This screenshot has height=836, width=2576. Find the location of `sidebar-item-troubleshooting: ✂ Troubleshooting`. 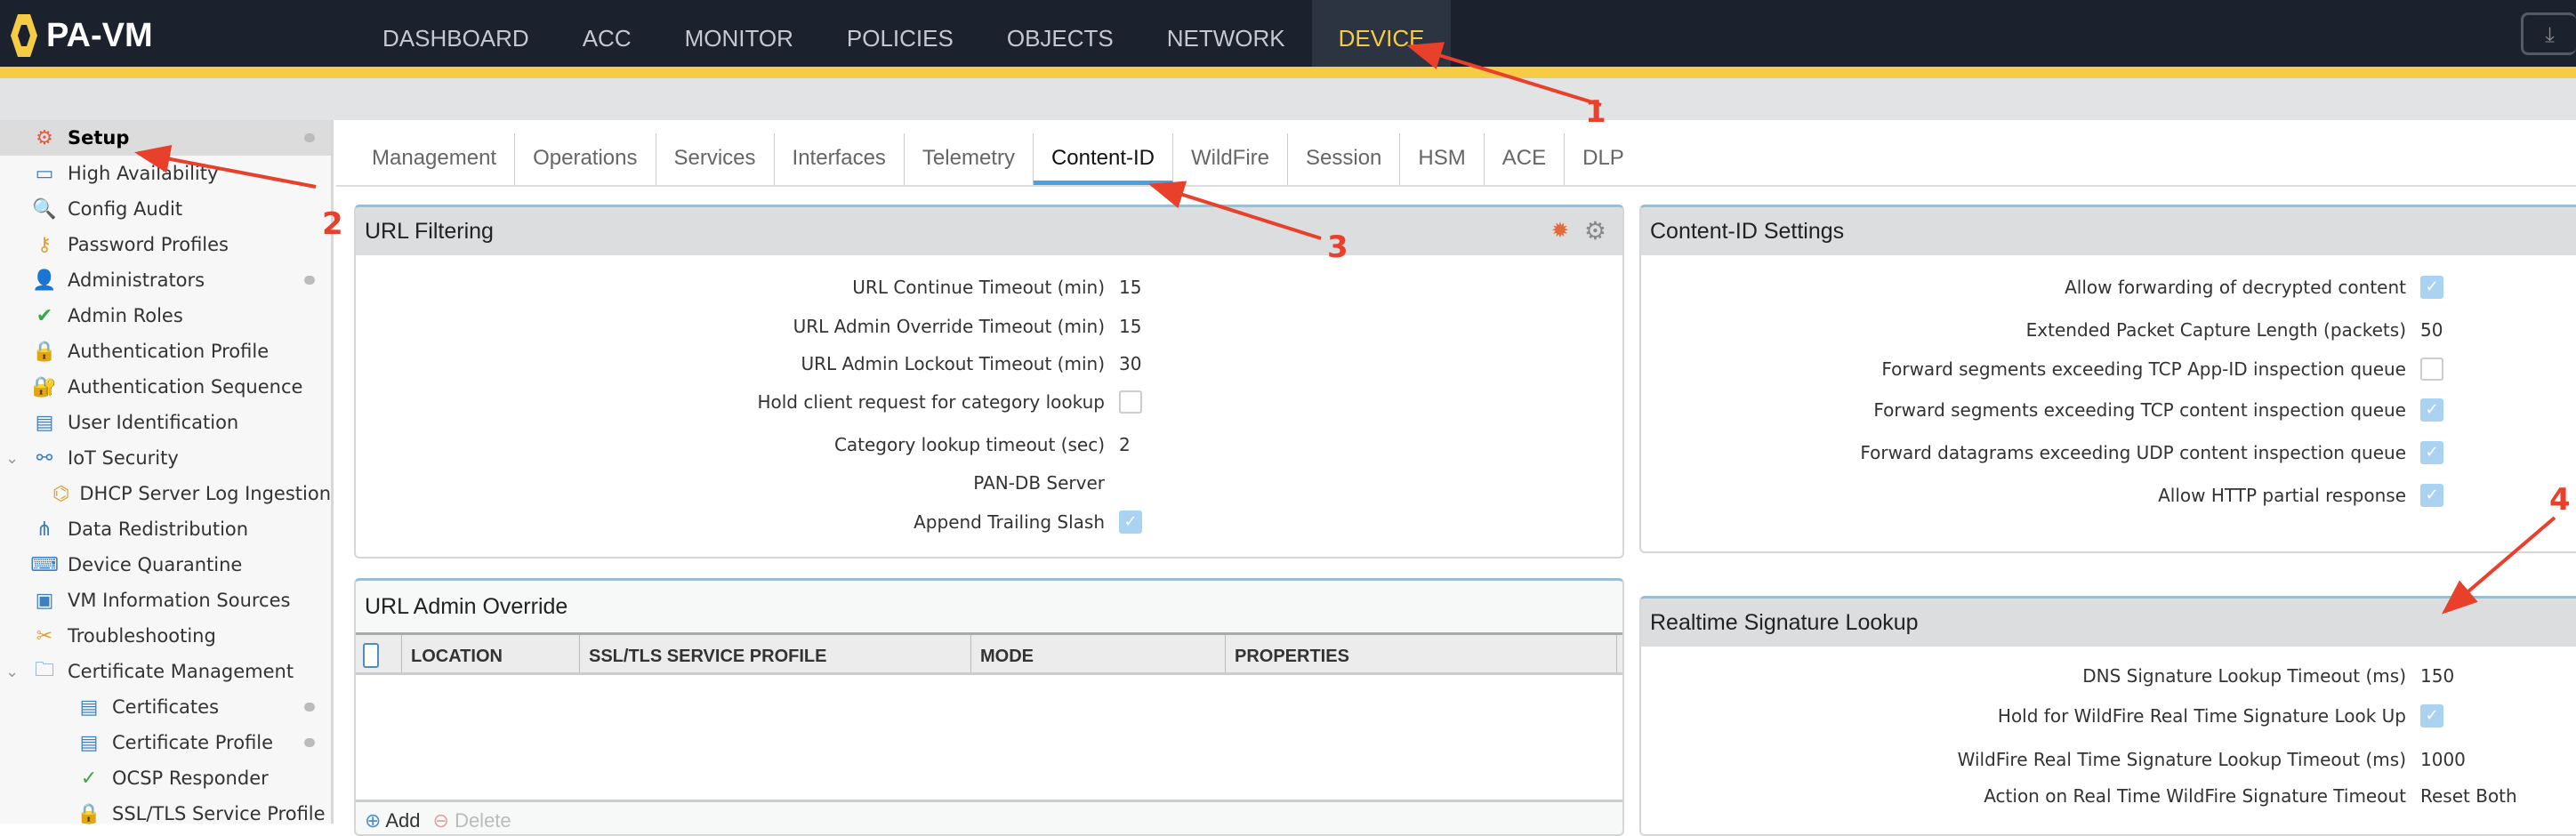

sidebar-item-troubleshooting: ✂ Troubleshooting is located at coordinates (165, 636).